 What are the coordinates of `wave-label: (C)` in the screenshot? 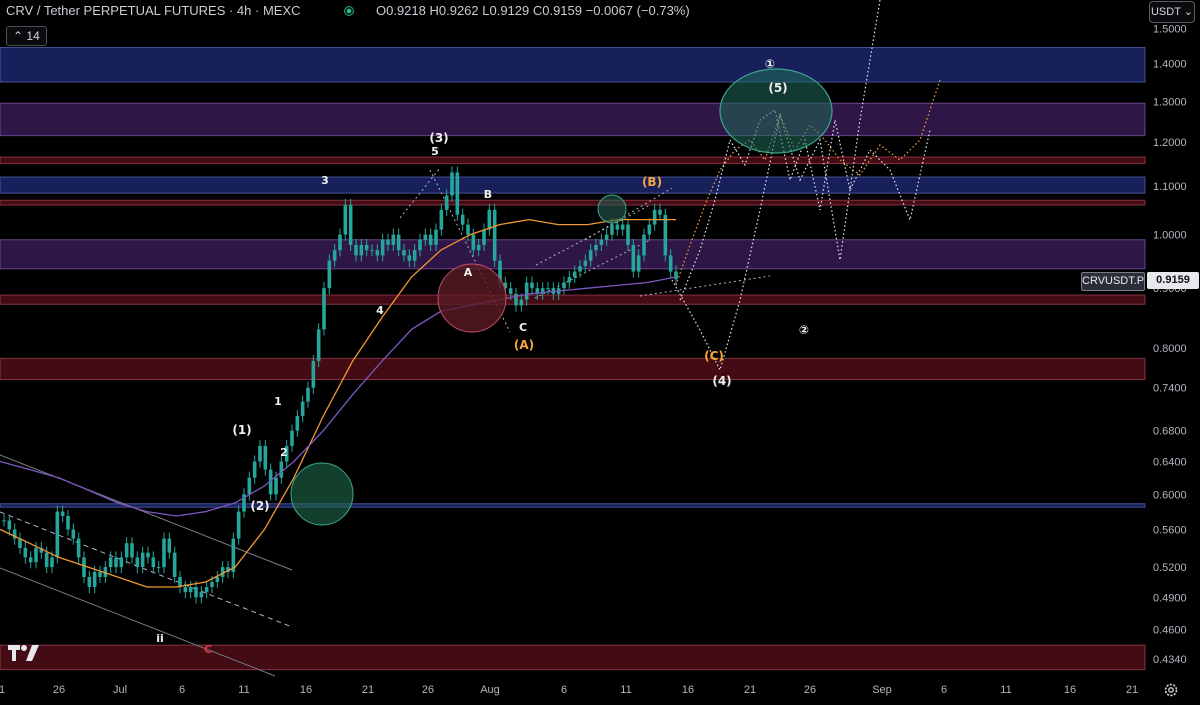 It's located at (714, 356).